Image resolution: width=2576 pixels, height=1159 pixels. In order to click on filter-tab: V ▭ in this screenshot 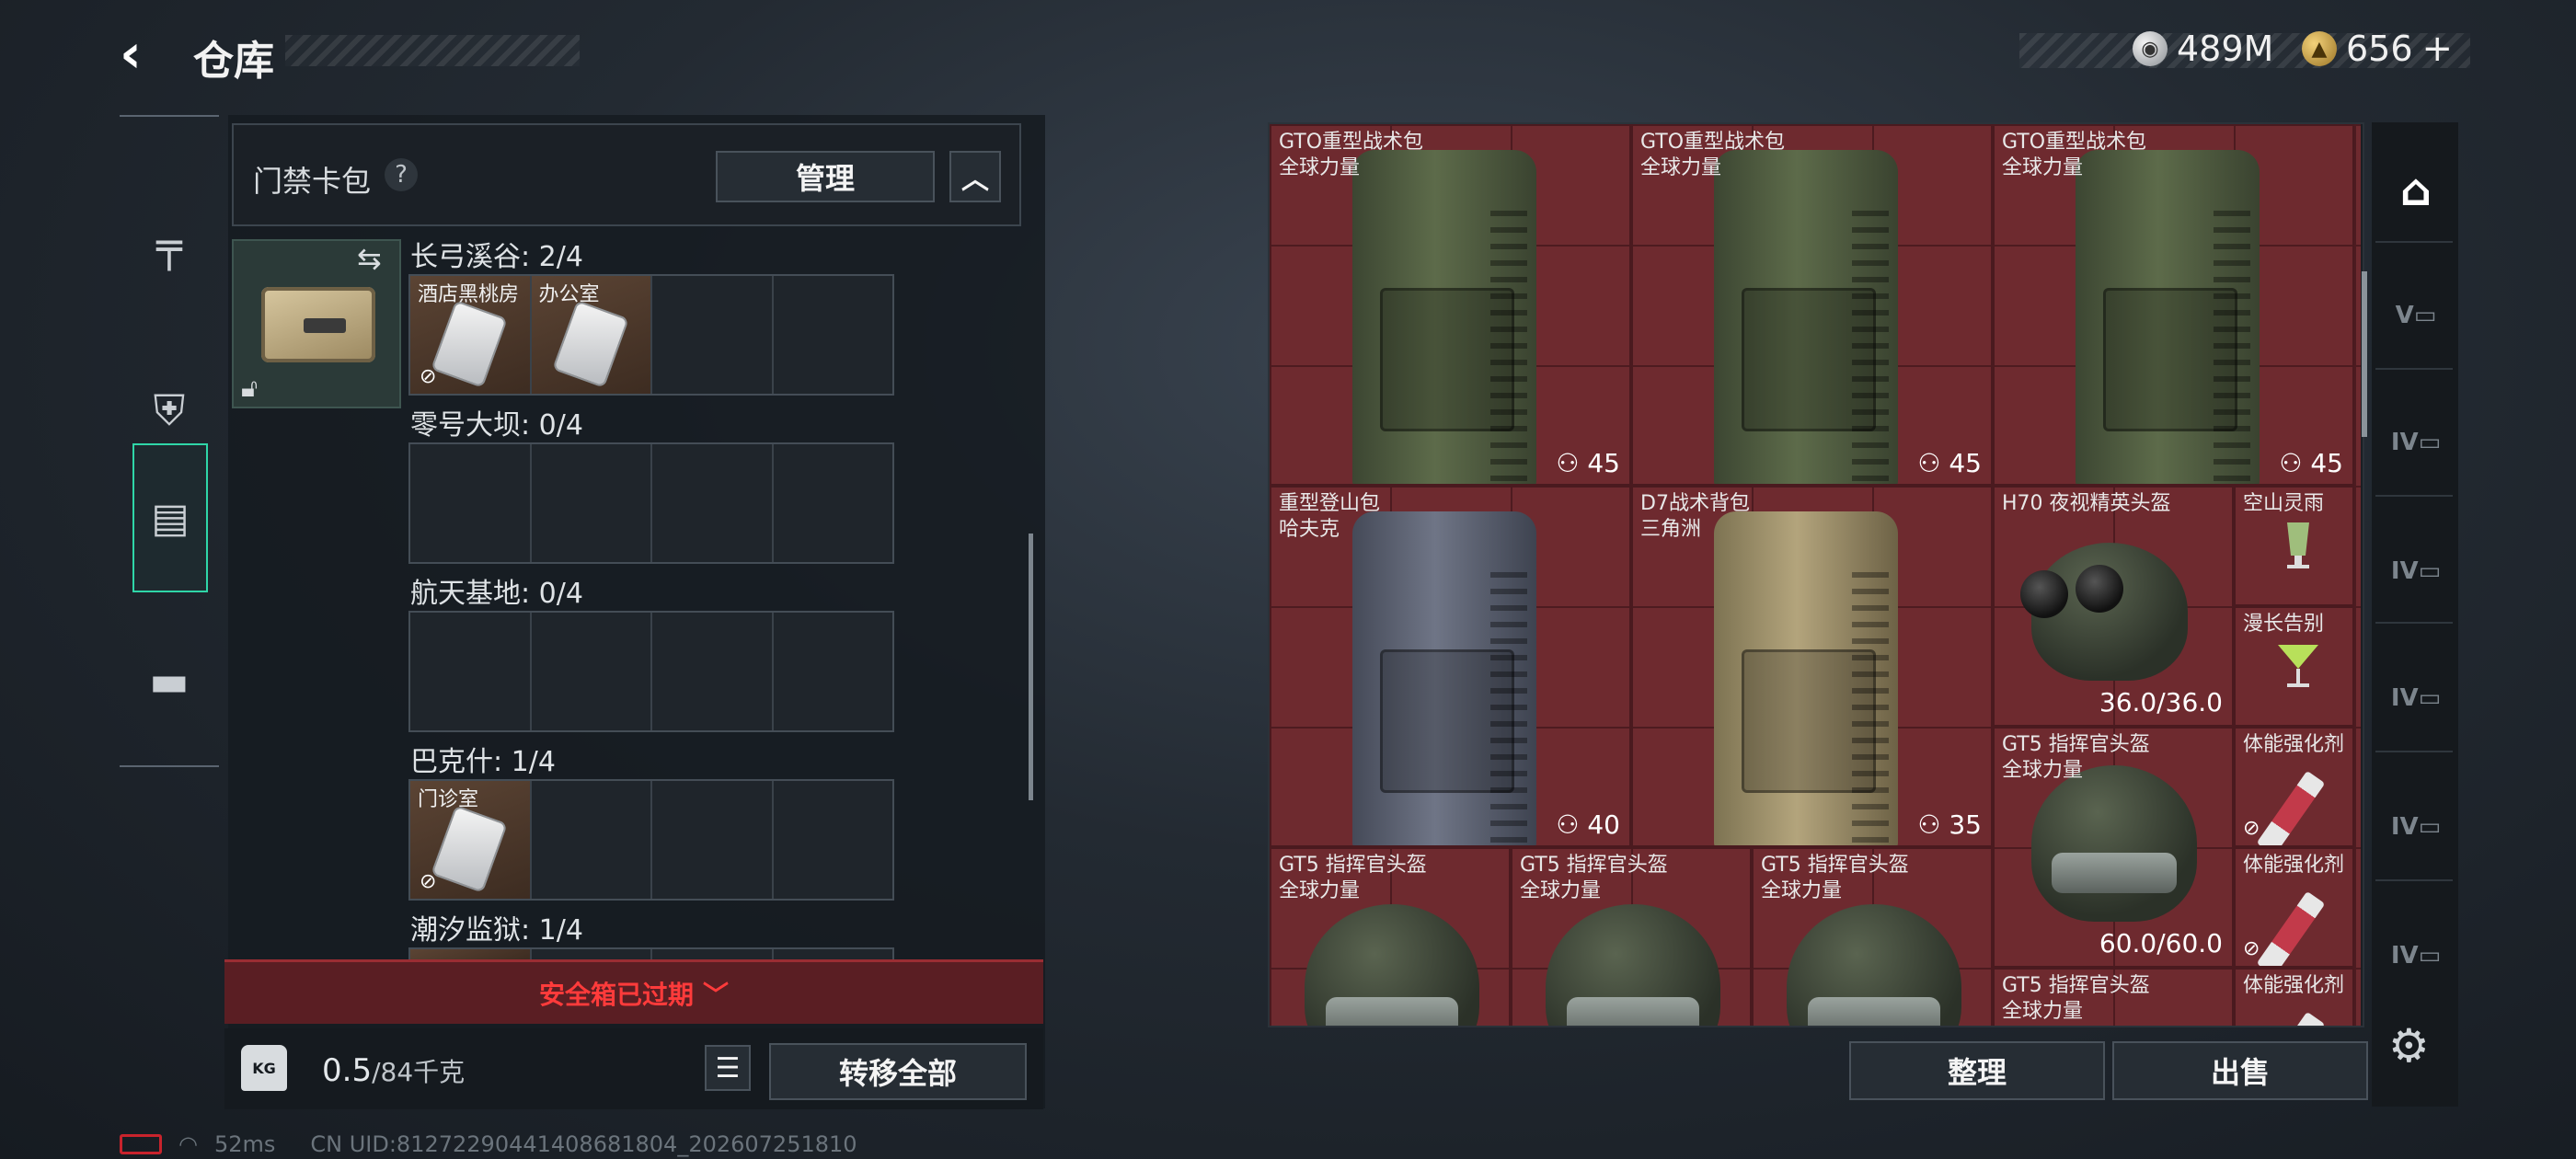, I will do `click(2416, 315)`.